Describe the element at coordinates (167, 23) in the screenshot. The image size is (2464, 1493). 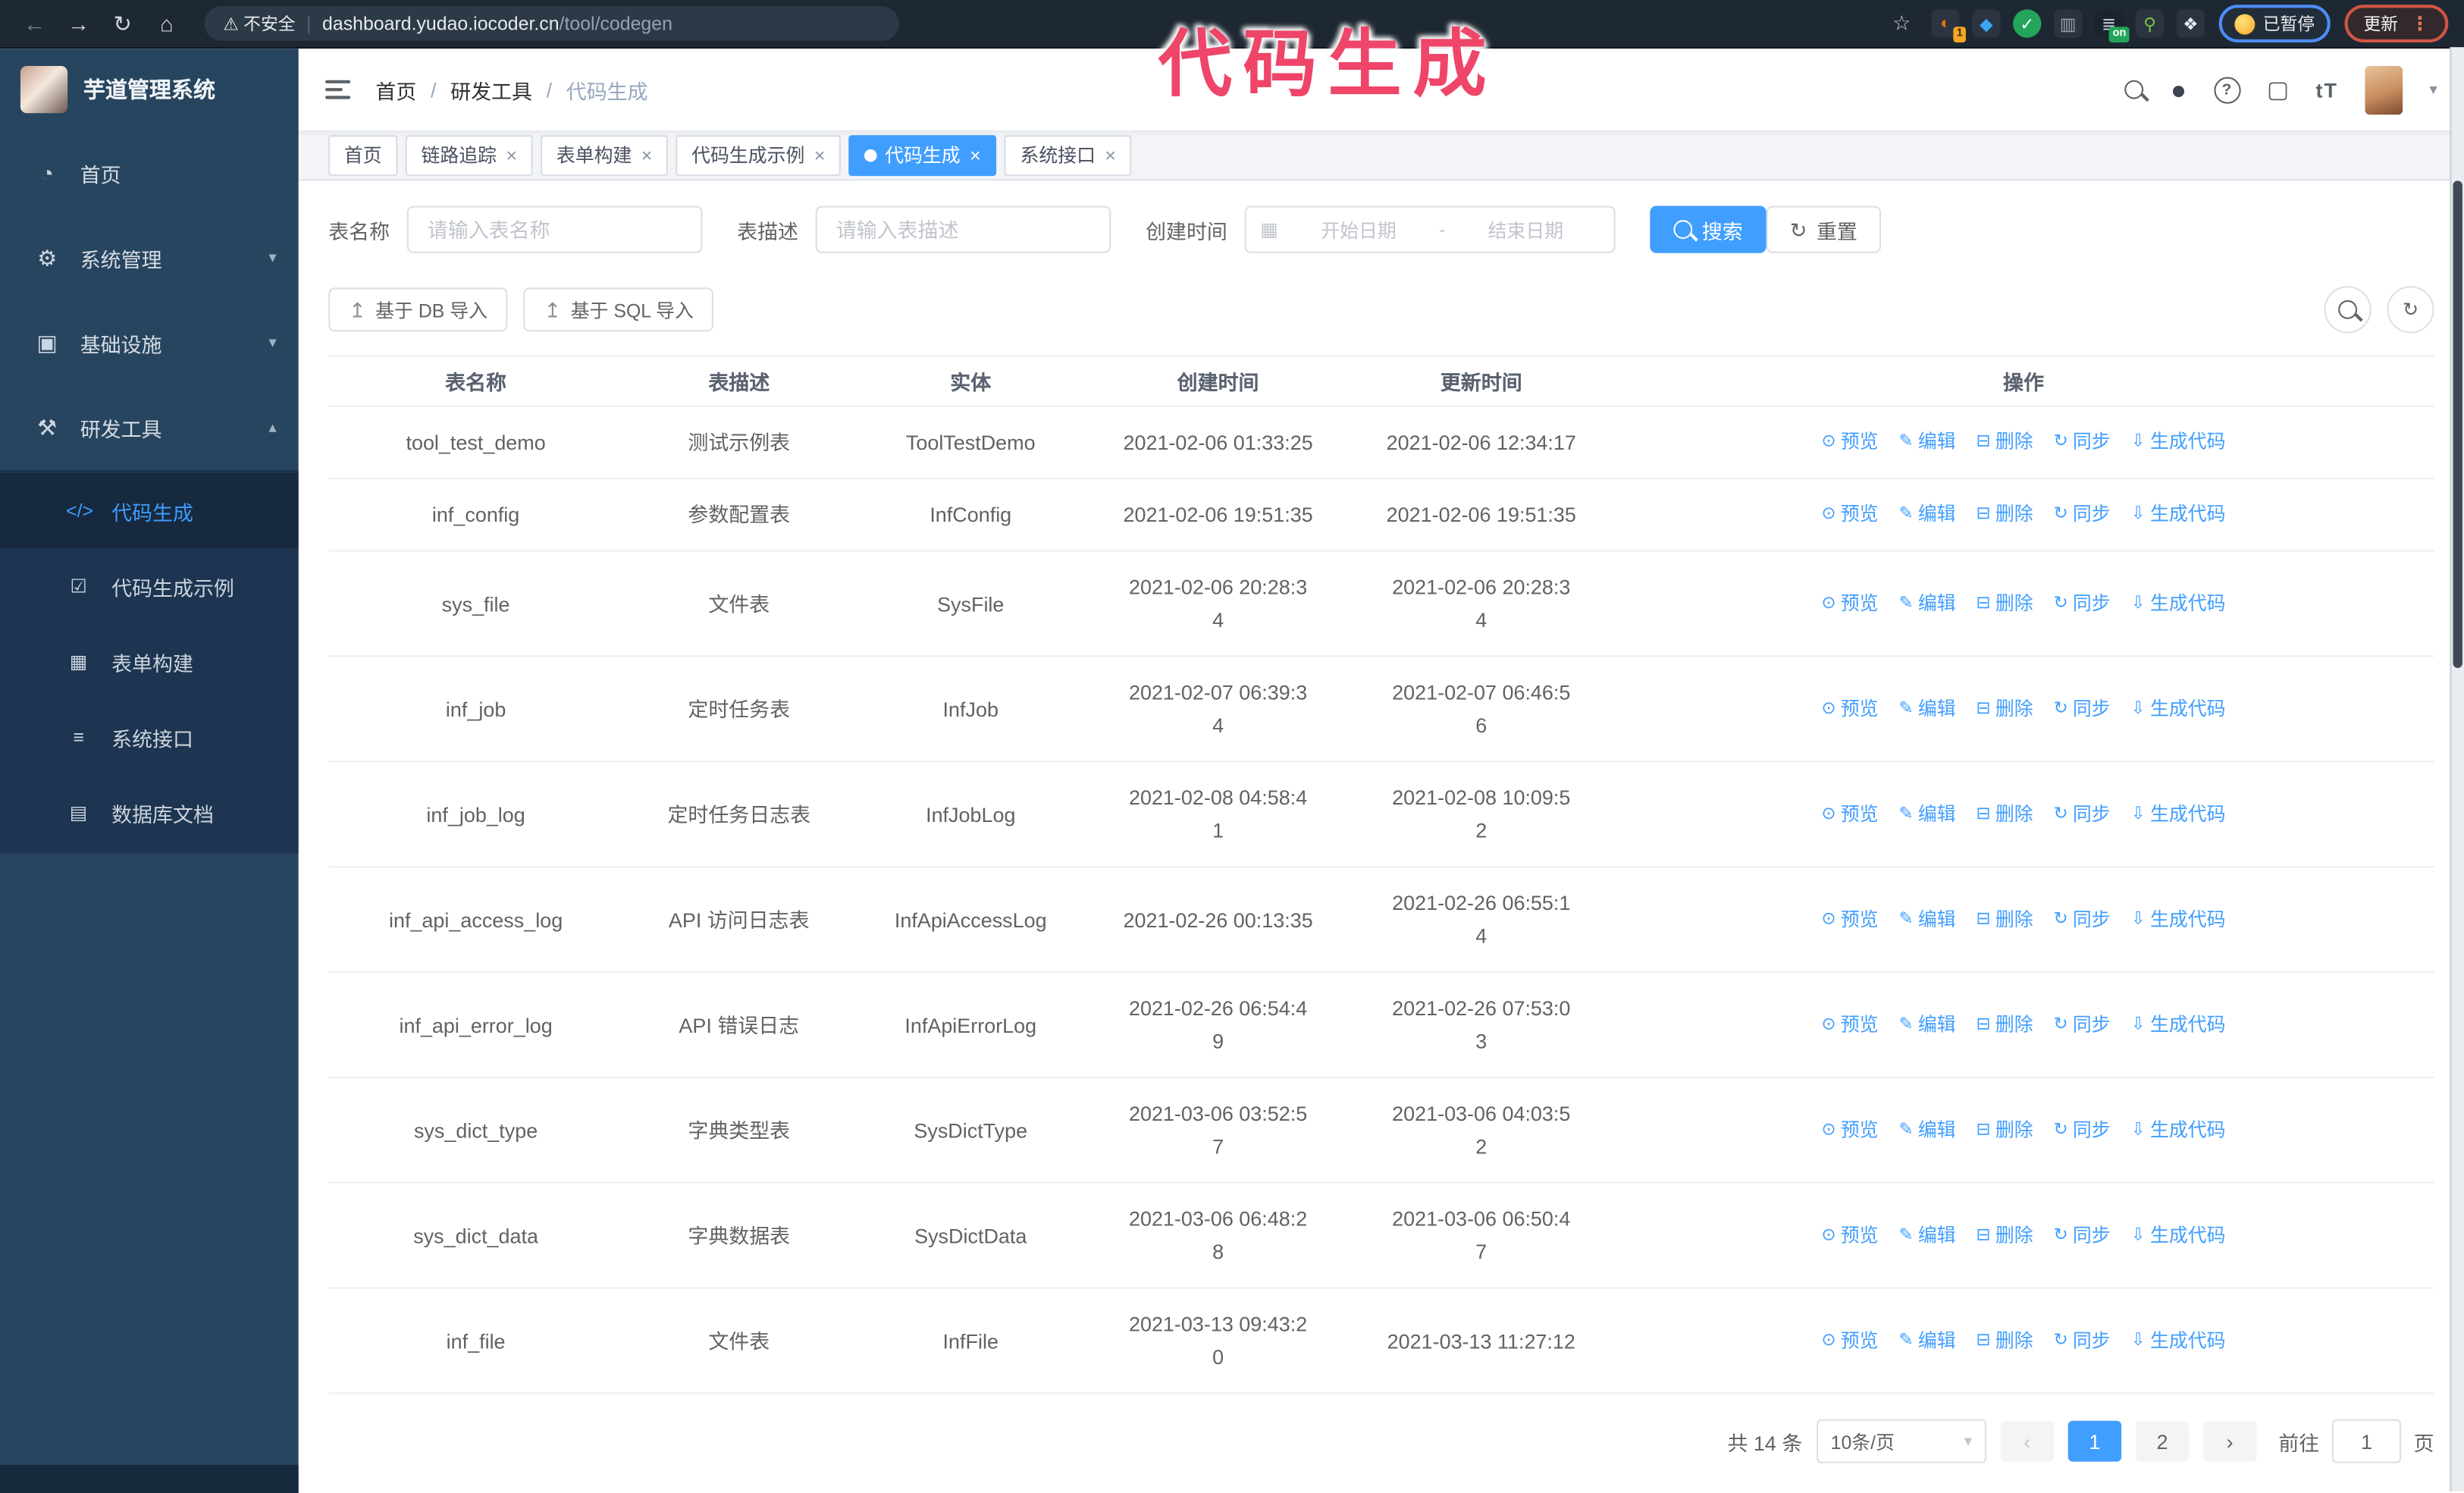
I see `browser-home-icon: ⌂` at that location.